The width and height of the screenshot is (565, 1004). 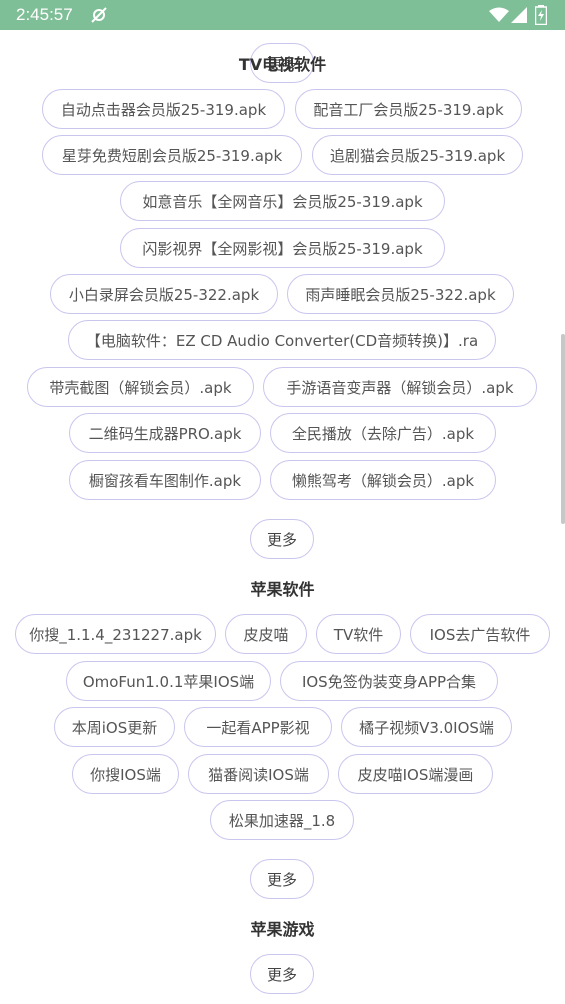 I want to click on section-title-apple-software: 苹果软件, so click(x=282, y=589).